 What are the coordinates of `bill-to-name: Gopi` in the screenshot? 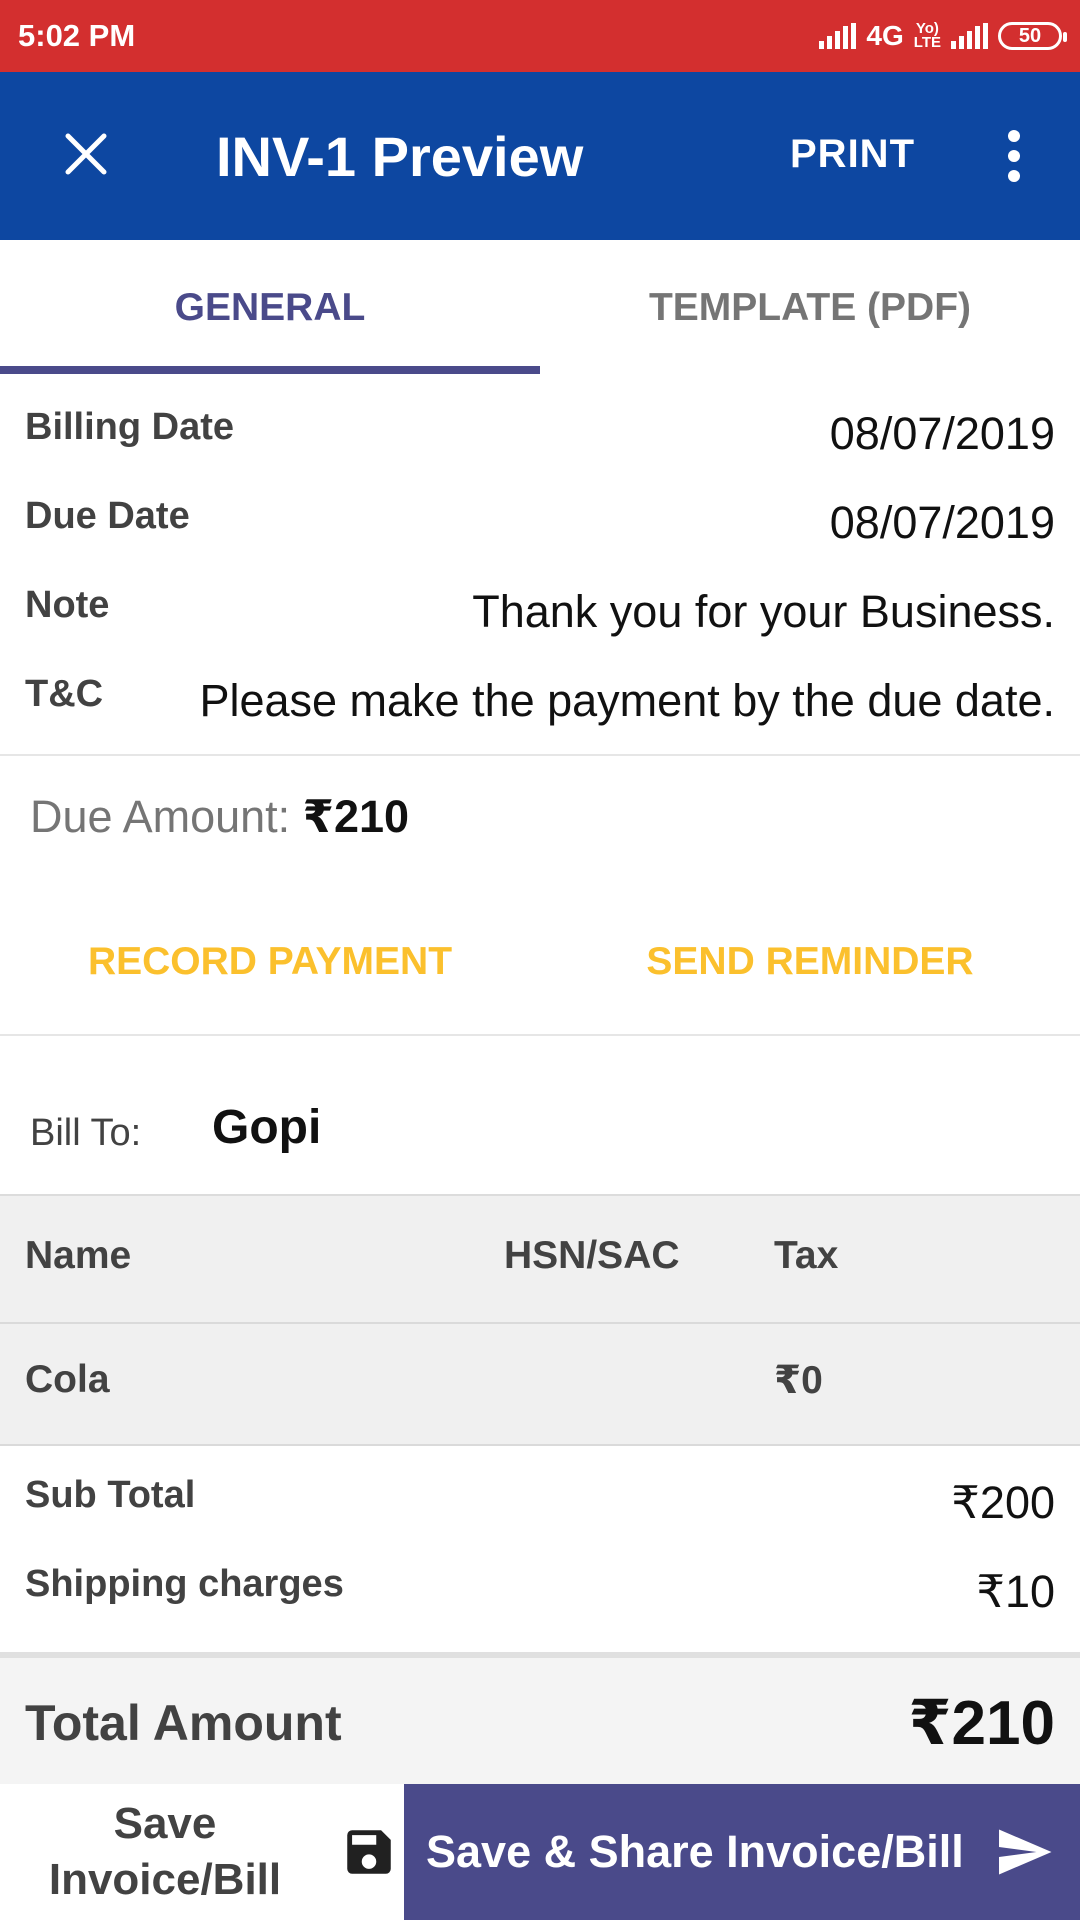 It's located at (267, 1127).